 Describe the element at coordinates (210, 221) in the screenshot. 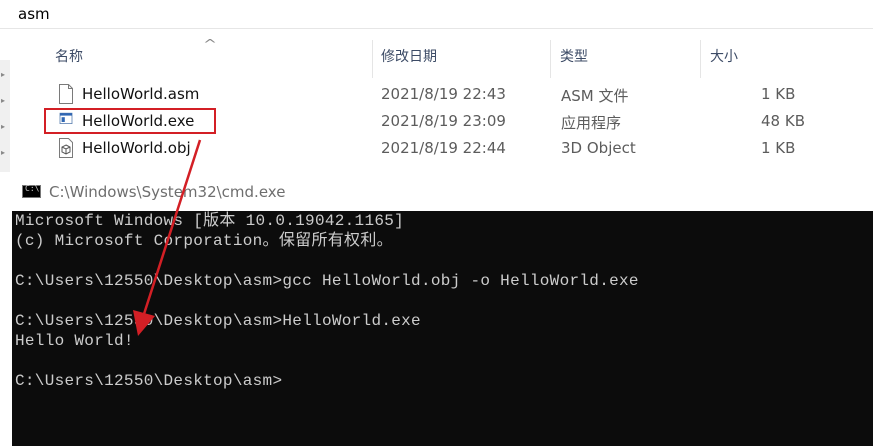

I see `console-line: Microsoft Windows [版本 10.0.19042.1165]` at that location.